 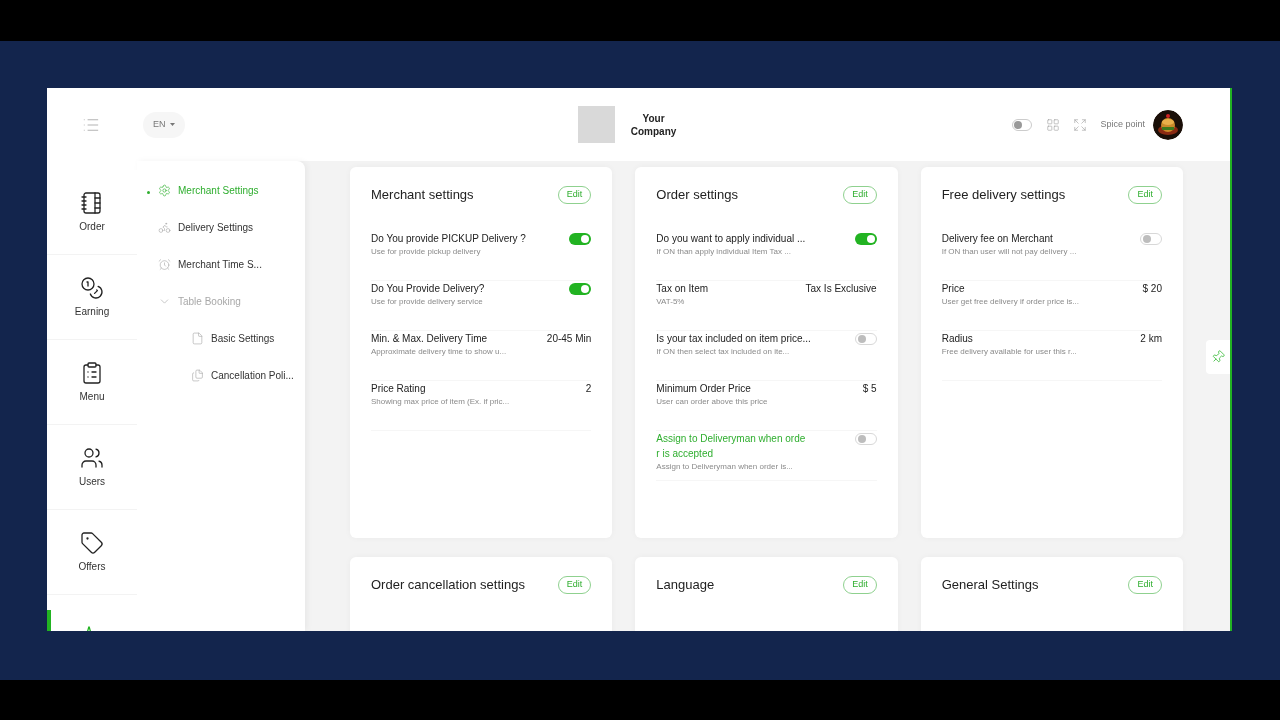 I want to click on tag-icon, so click(x=92, y=542).